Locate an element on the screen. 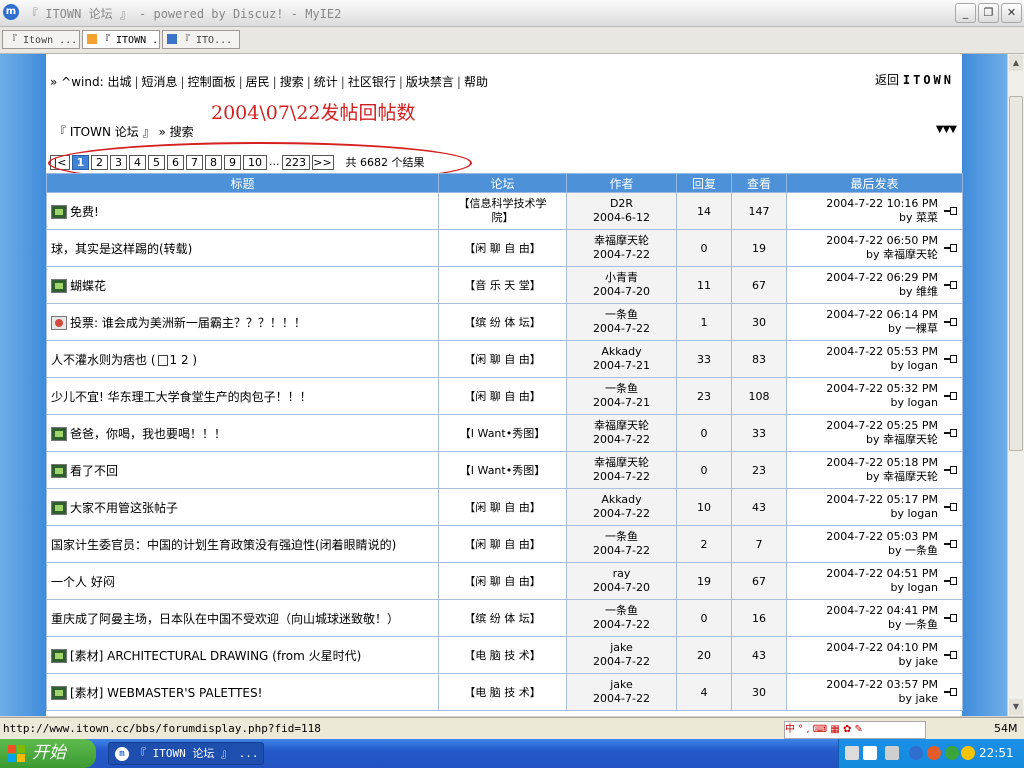 Image resolution: width=1024 pixels, height=768 pixels. thread-title-link: 一个人 好闷 is located at coordinates (83, 582).